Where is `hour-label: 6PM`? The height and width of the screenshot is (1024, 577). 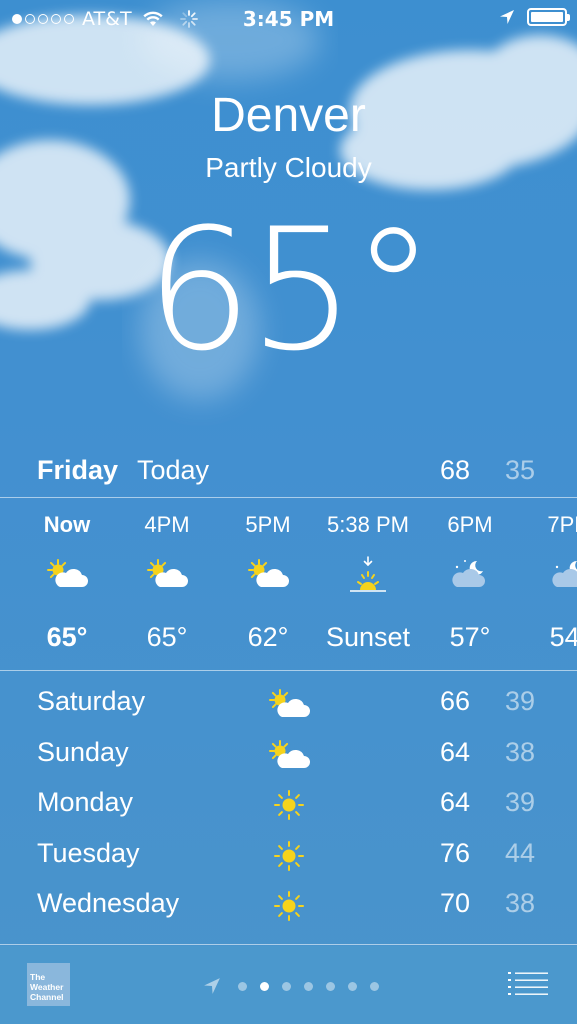 hour-label: 6PM is located at coordinates (470, 524).